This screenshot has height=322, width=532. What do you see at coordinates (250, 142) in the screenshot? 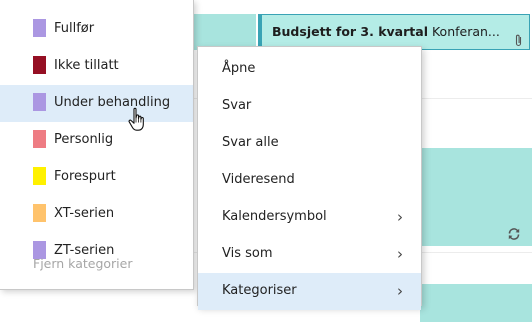
I see `menu-item-label: Svar alle` at bounding box center [250, 142].